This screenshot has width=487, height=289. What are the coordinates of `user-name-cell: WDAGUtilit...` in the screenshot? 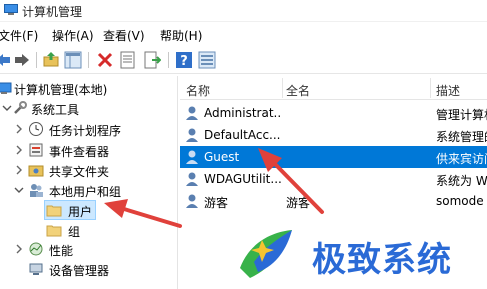 It's located at (243, 179).